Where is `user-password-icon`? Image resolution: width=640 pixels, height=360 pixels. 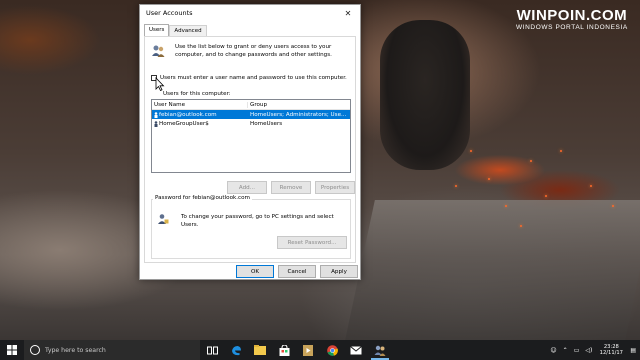
user-password-icon is located at coordinates (163, 219).